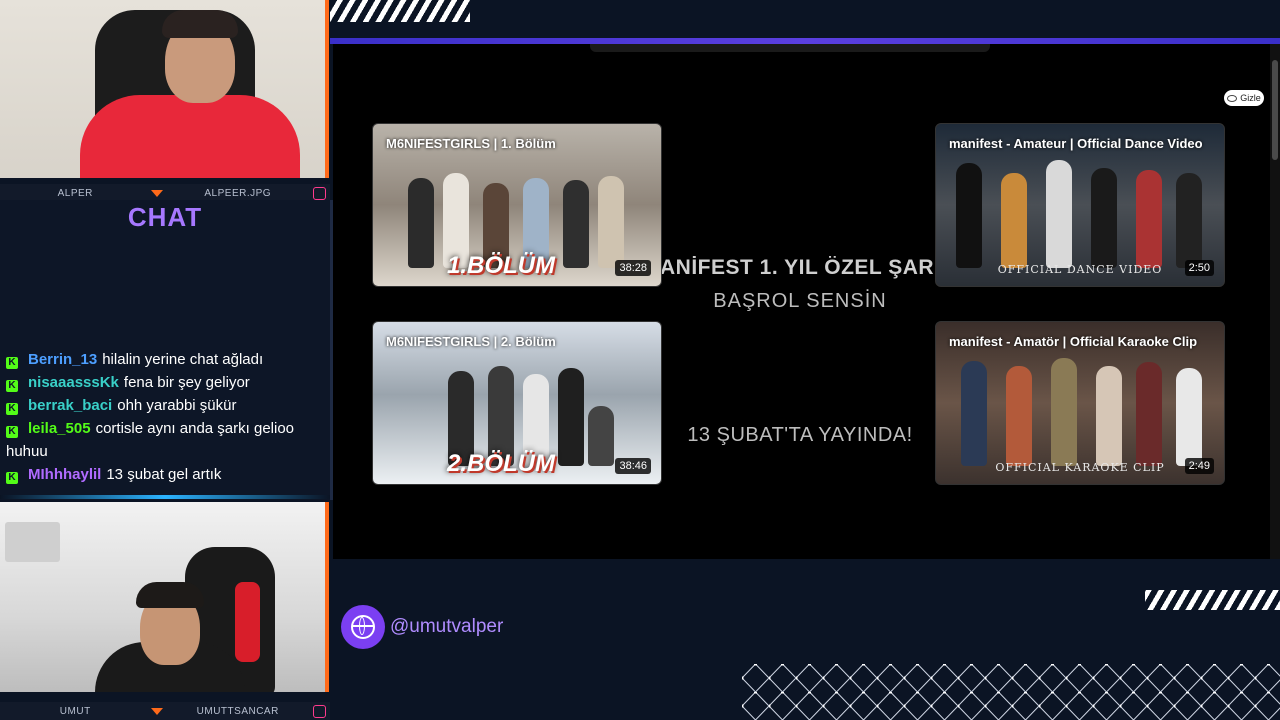 This screenshot has width=1280, height=720. Describe the element at coordinates (400, 11) in the screenshot. I see `top-stripes-decoration` at that location.